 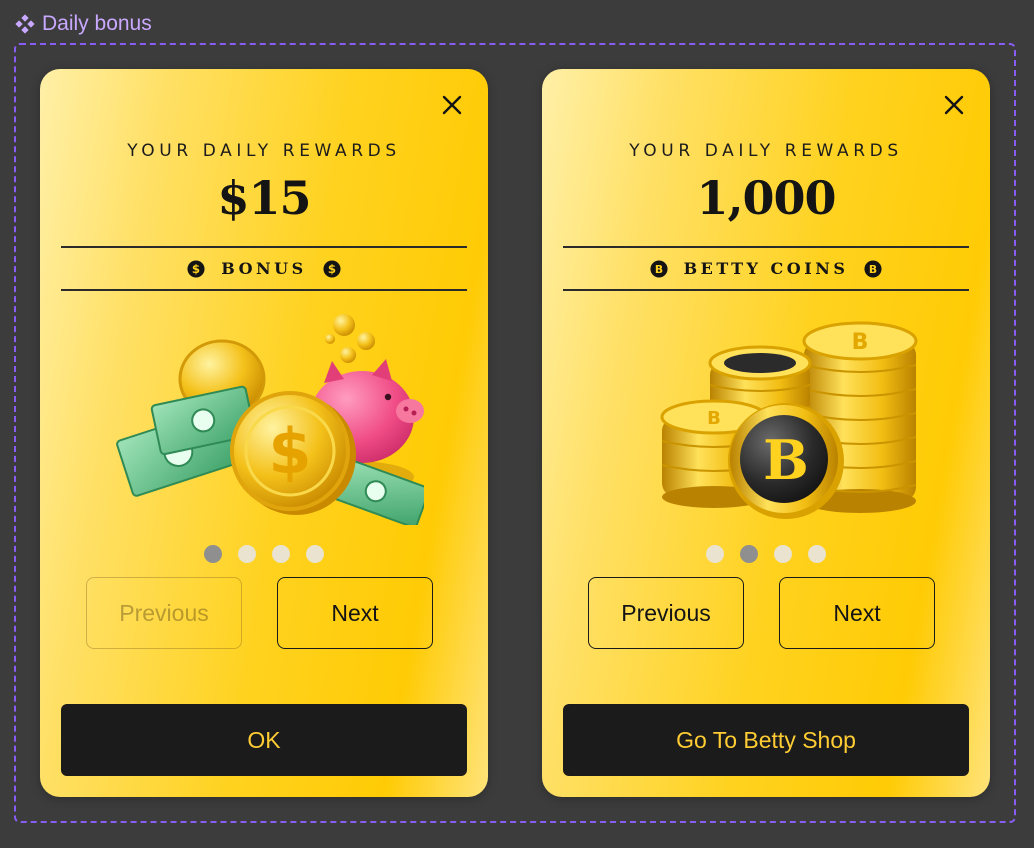 I want to click on ok-button: OK, so click(x=264, y=740).